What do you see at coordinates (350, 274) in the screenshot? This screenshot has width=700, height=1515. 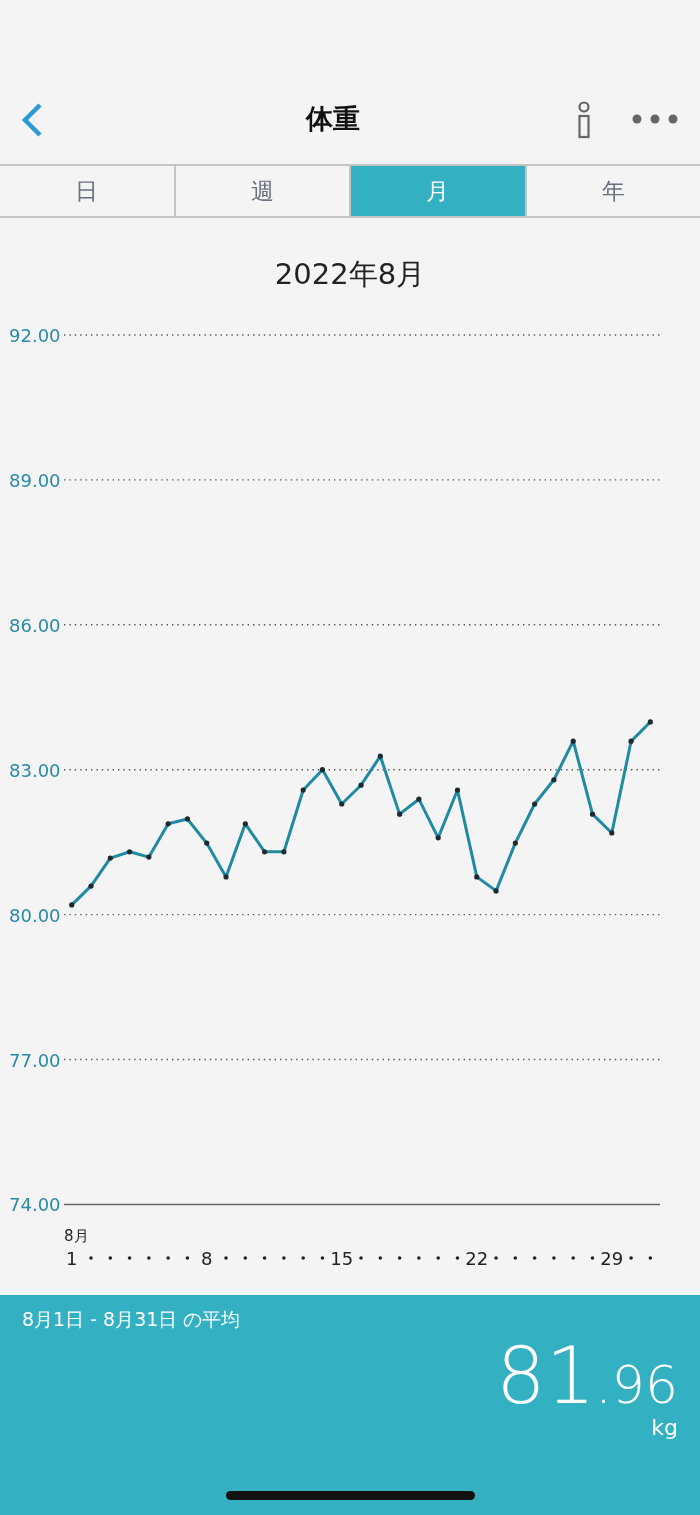 I see `period-title: 2022年8月` at bounding box center [350, 274].